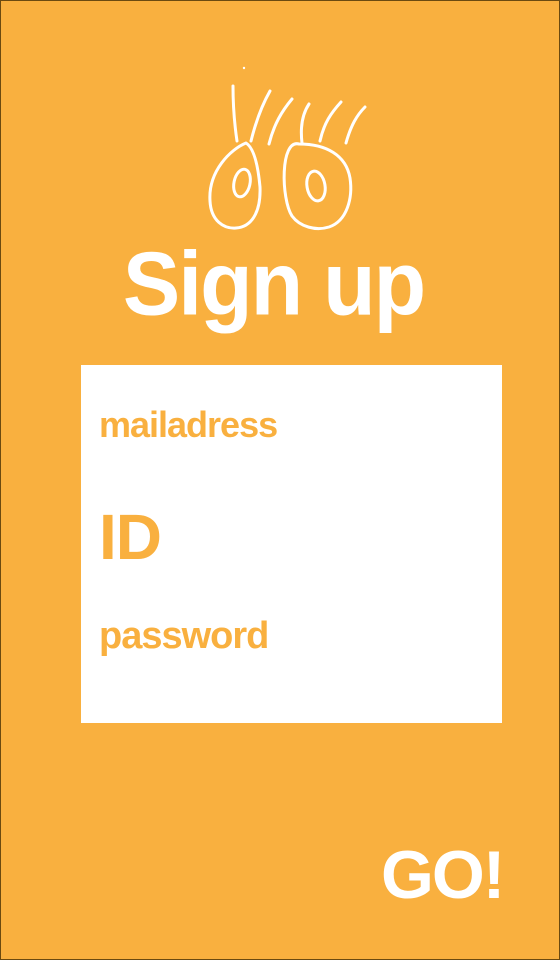 The height and width of the screenshot is (960, 560). I want to click on mail-address-field-label: mailadress, so click(188, 425).